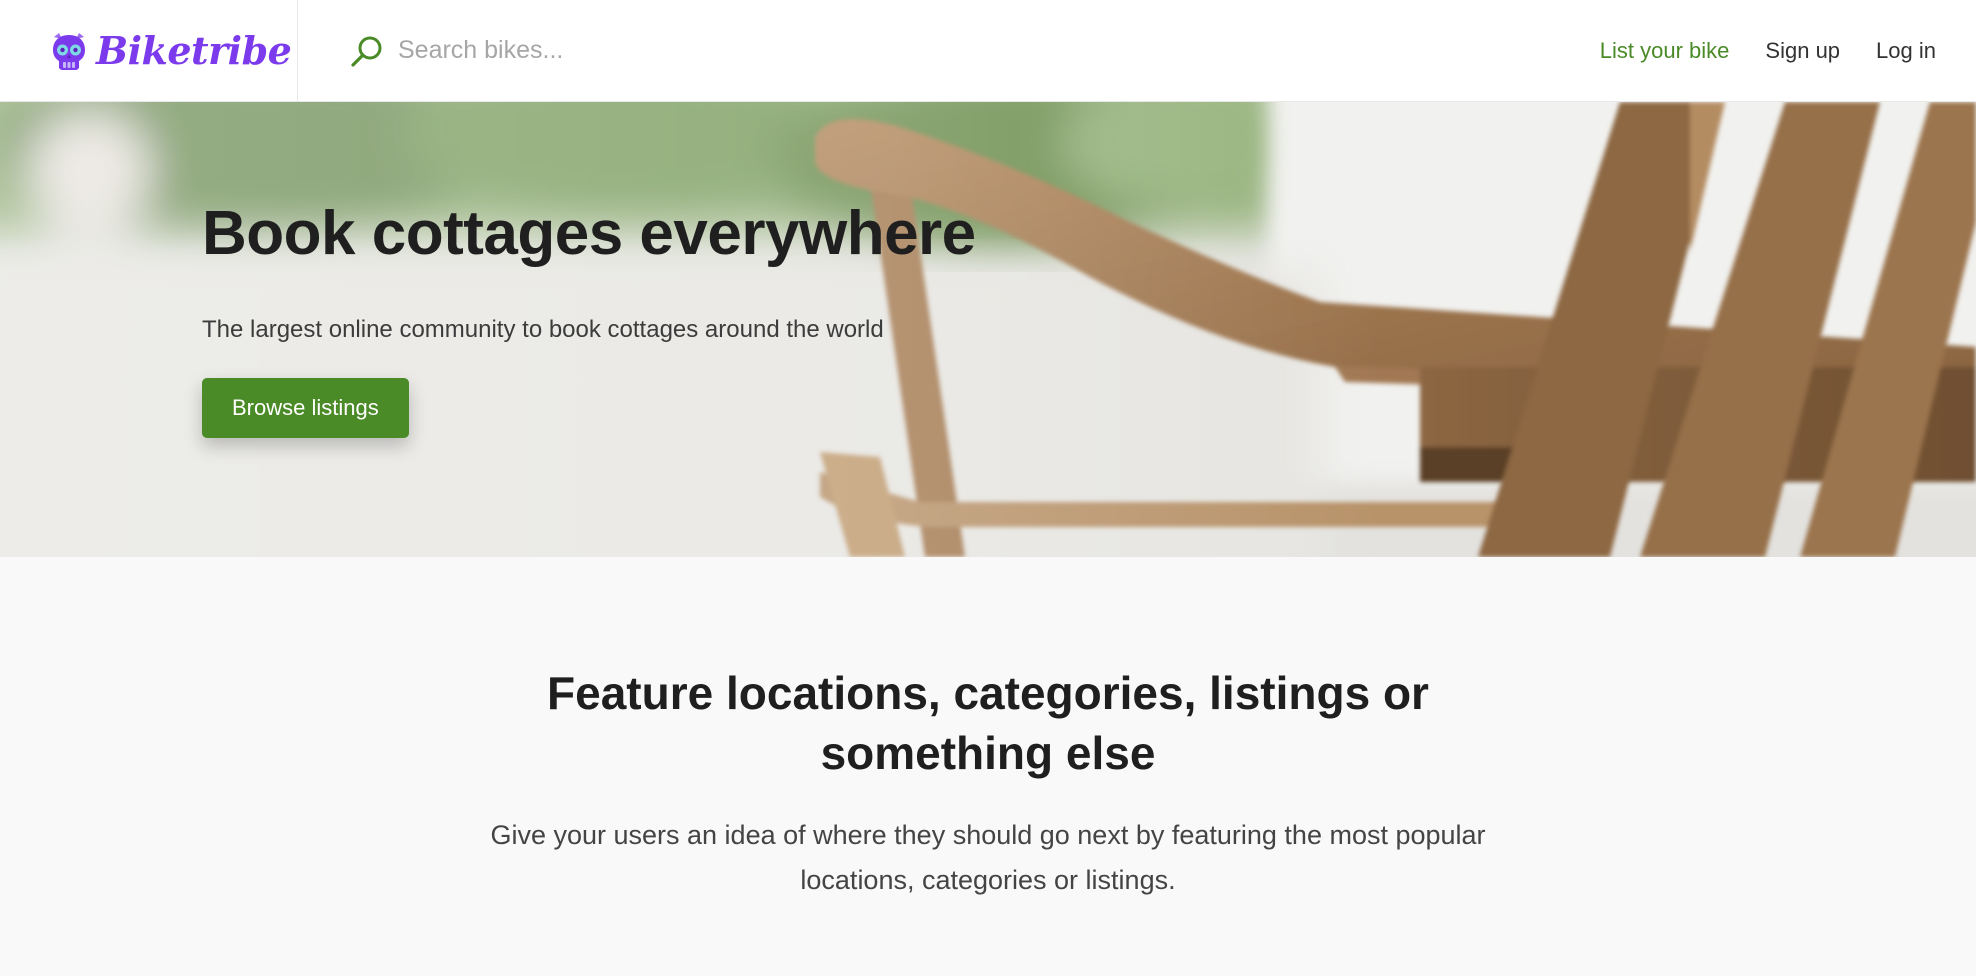 The width and height of the screenshot is (1976, 976). Describe the element at coordinates (1906, 51) in the screenshot. I see `log-in-link: Log in` at that location.